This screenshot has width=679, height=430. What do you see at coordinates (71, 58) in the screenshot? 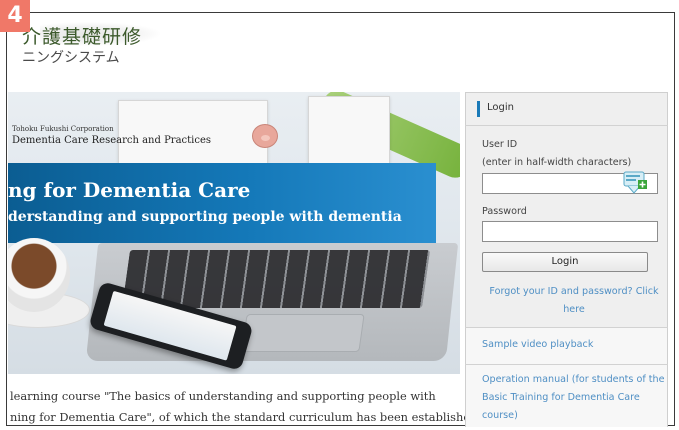
I see `logo-subtitle: ニングシステム` at bounding box center [71, 58].